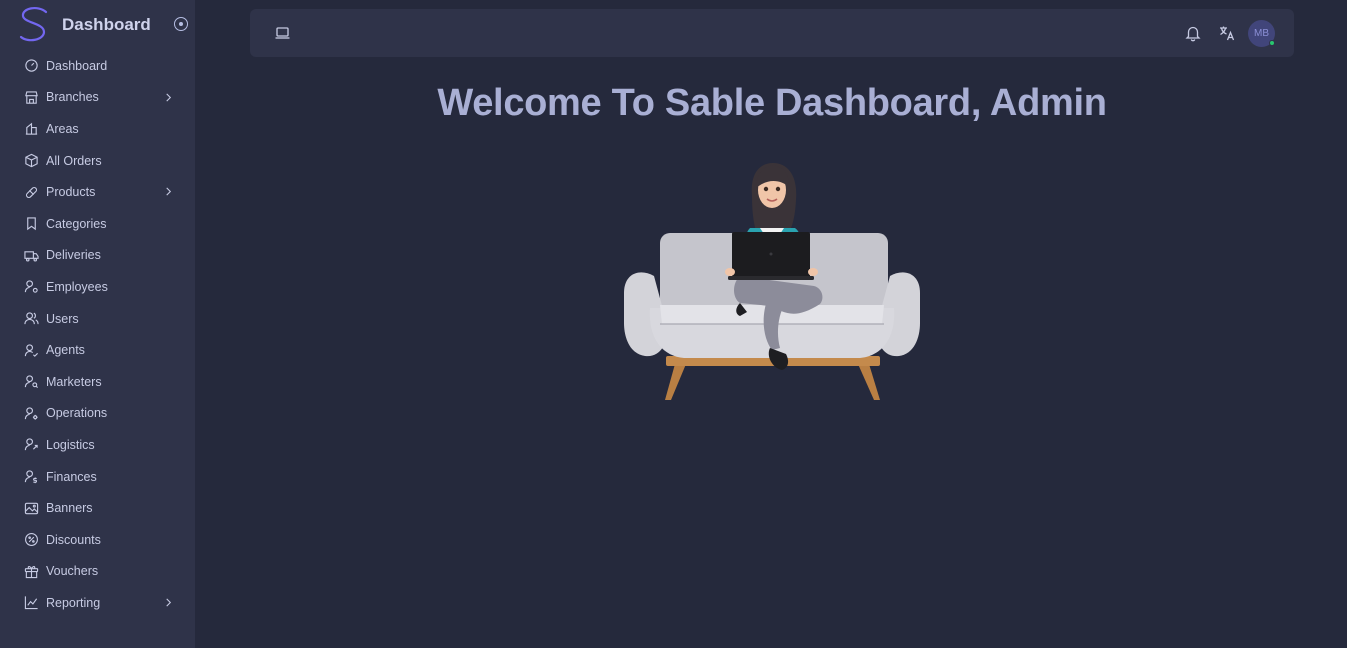 This screenshot has width=1347, height=648. I want to click on sidebar-item-employees: Employees, so click(97, 287).